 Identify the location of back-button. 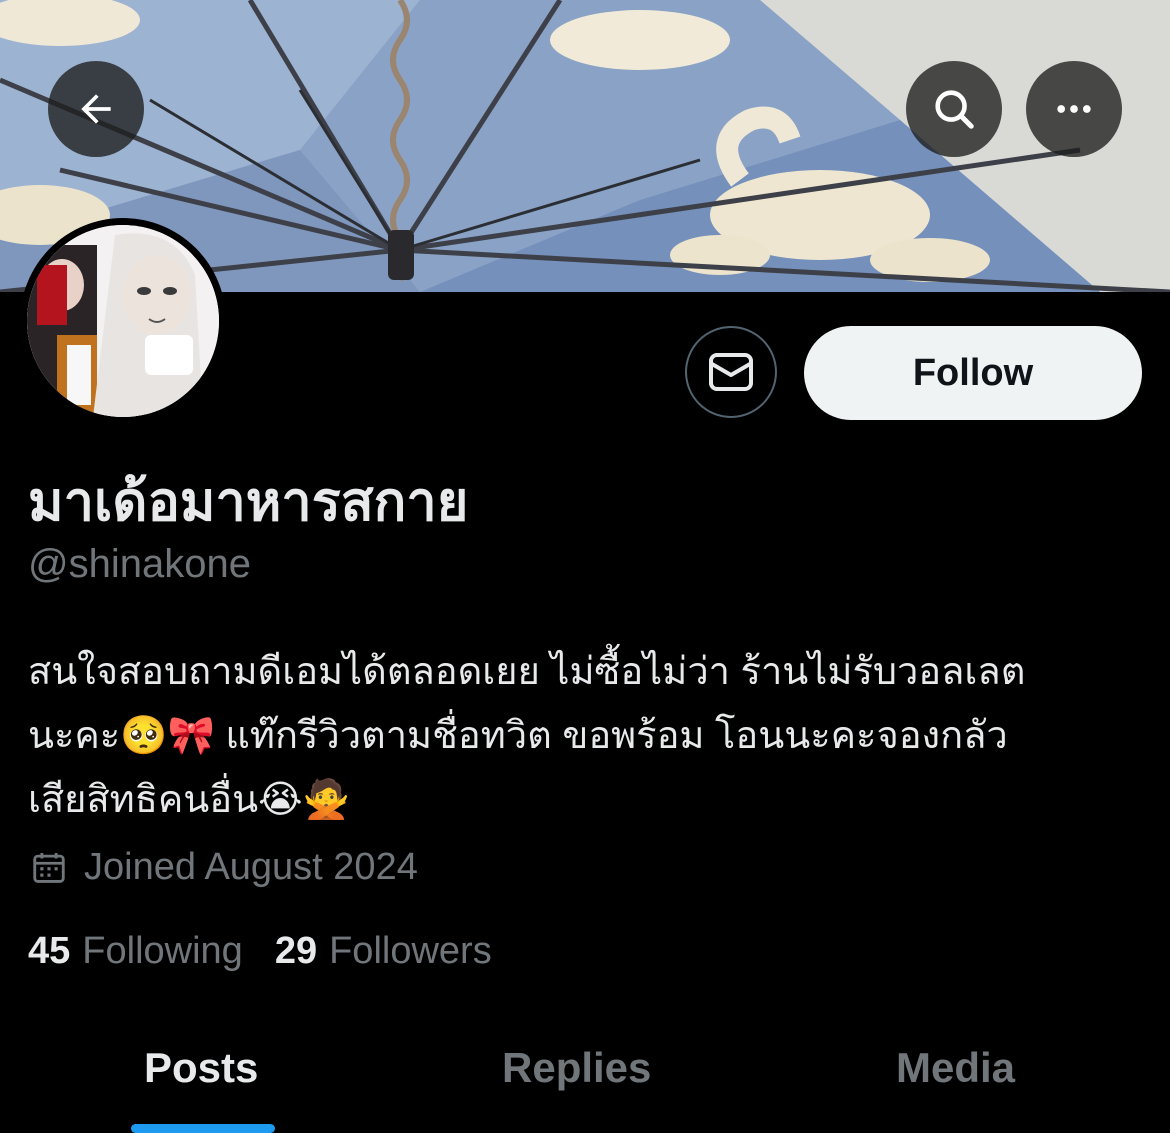
(96, 109).